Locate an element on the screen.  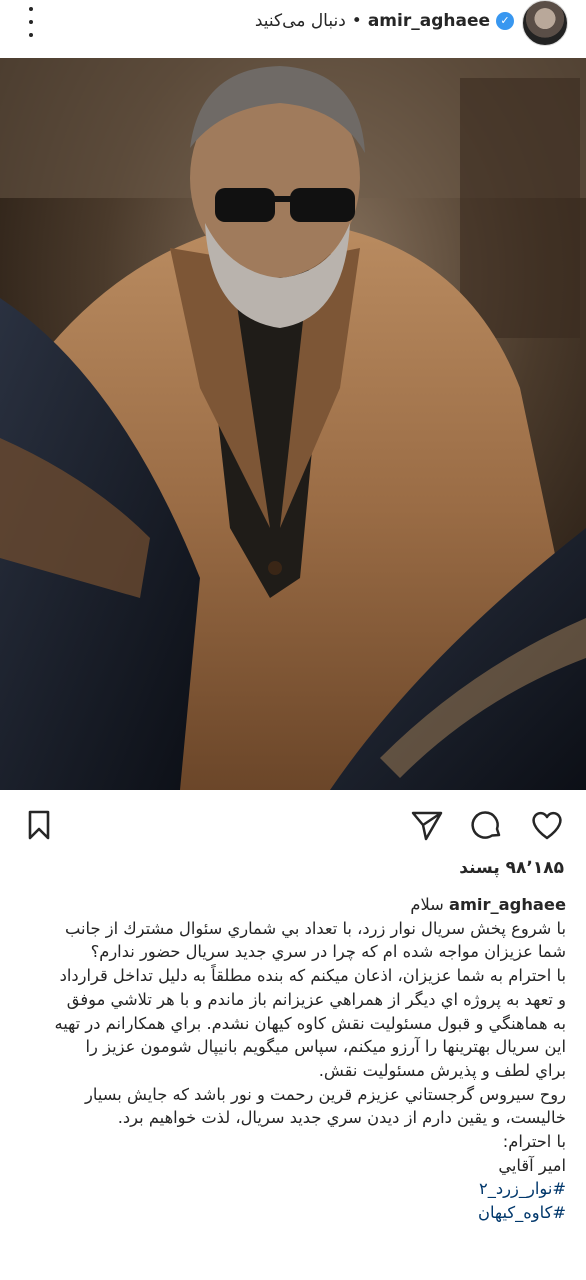
hashtag-link: #نوار_زرد_۲ is located at coordinates (292, 1189).